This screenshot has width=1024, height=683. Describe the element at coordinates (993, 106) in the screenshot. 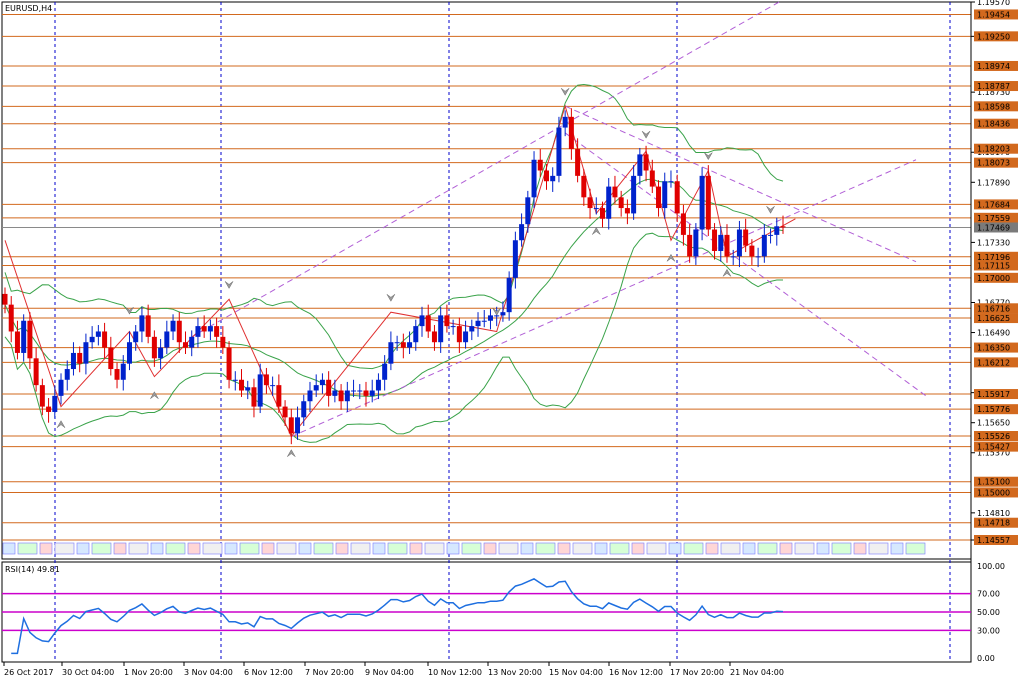

I see `level-price-label: 1.18598` at that location.